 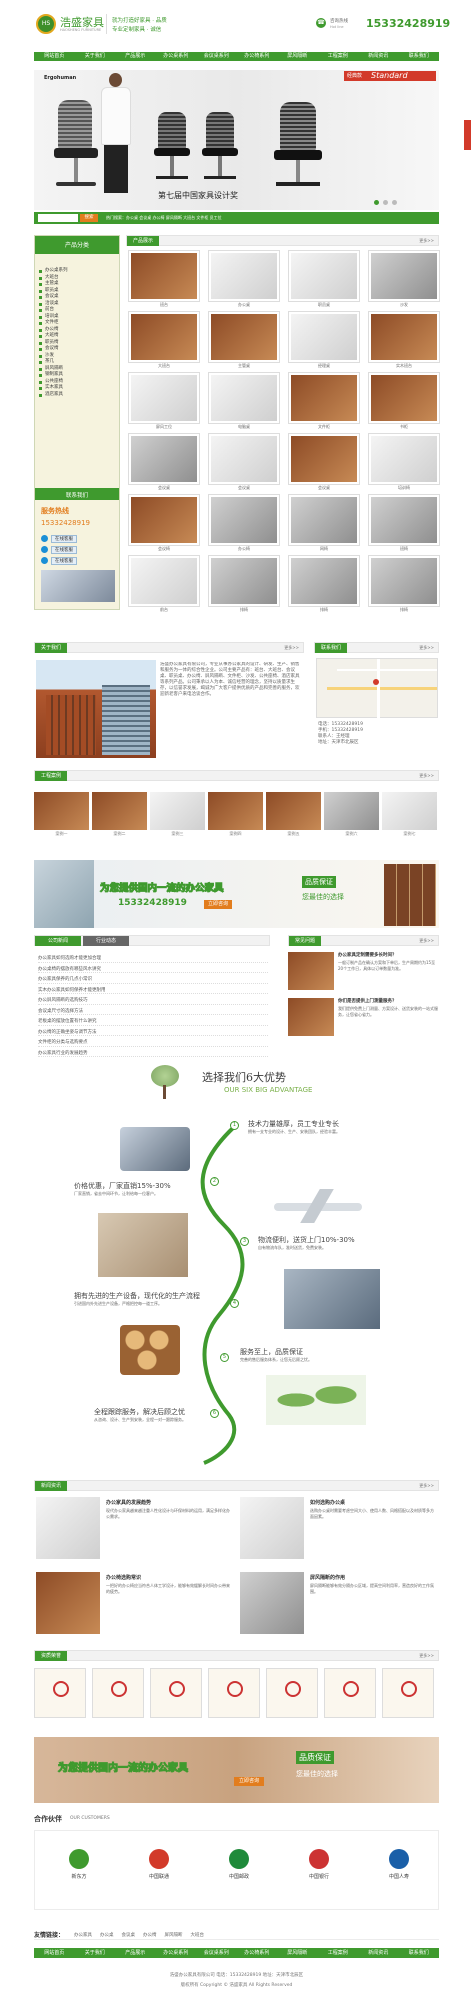 I want to click on friend-link: 办公椅, so click(x=150, y=1935).